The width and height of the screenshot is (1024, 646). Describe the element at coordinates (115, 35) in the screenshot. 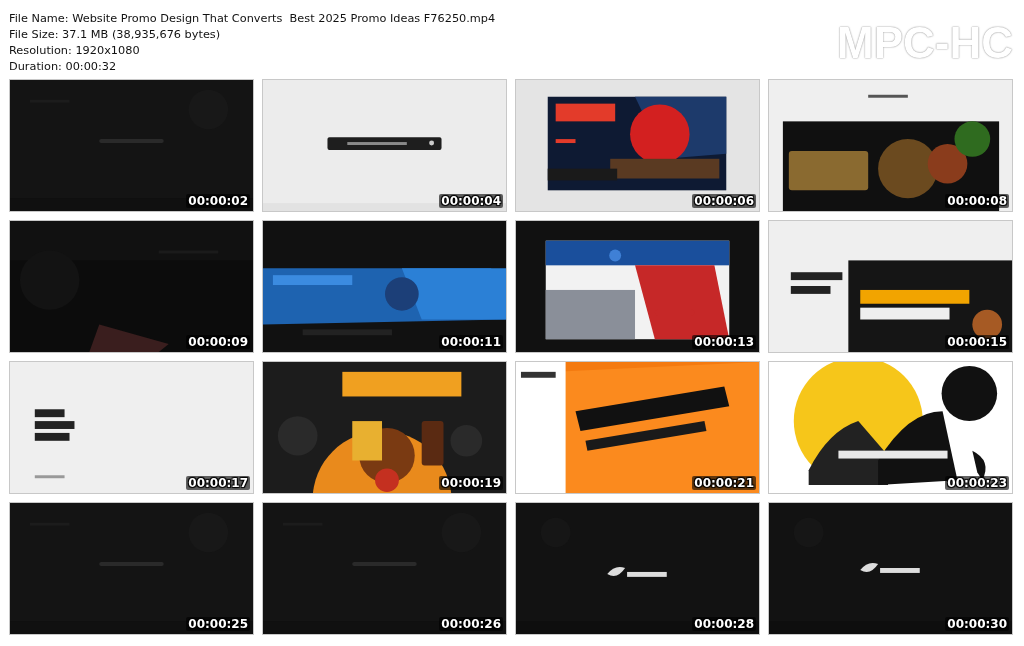

I see `file-info-line: File Size: 37.1 MB (38,935,676 bytes)` at that location.